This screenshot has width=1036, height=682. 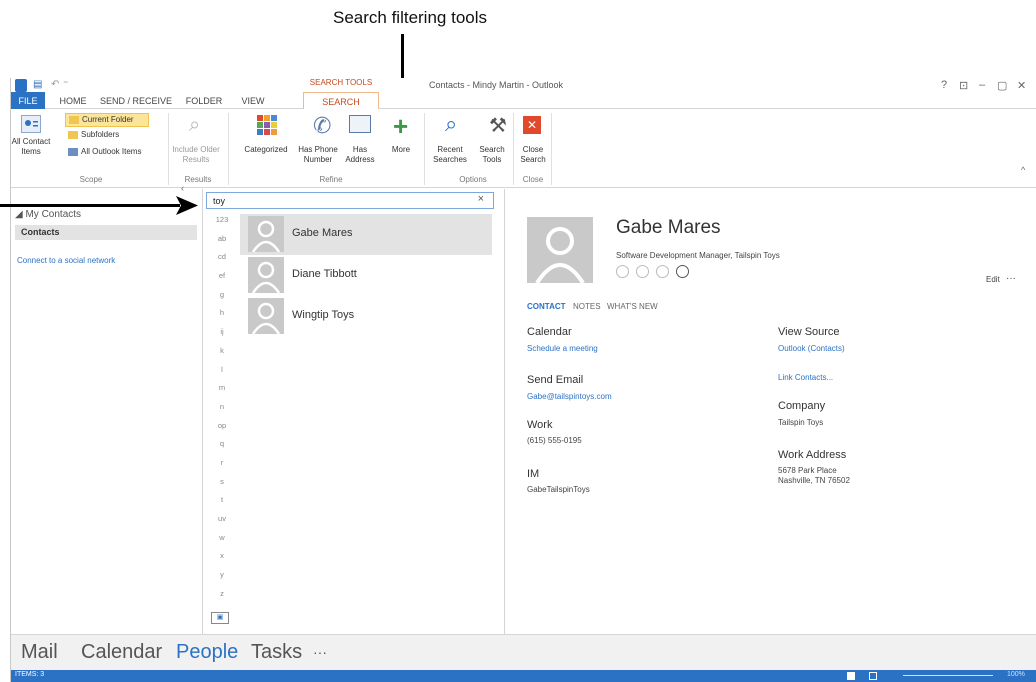 What do you see at coordinates (222, 448) in the screenshot?
I see `alpha-index-item: q` at bounding box center [222, 448].